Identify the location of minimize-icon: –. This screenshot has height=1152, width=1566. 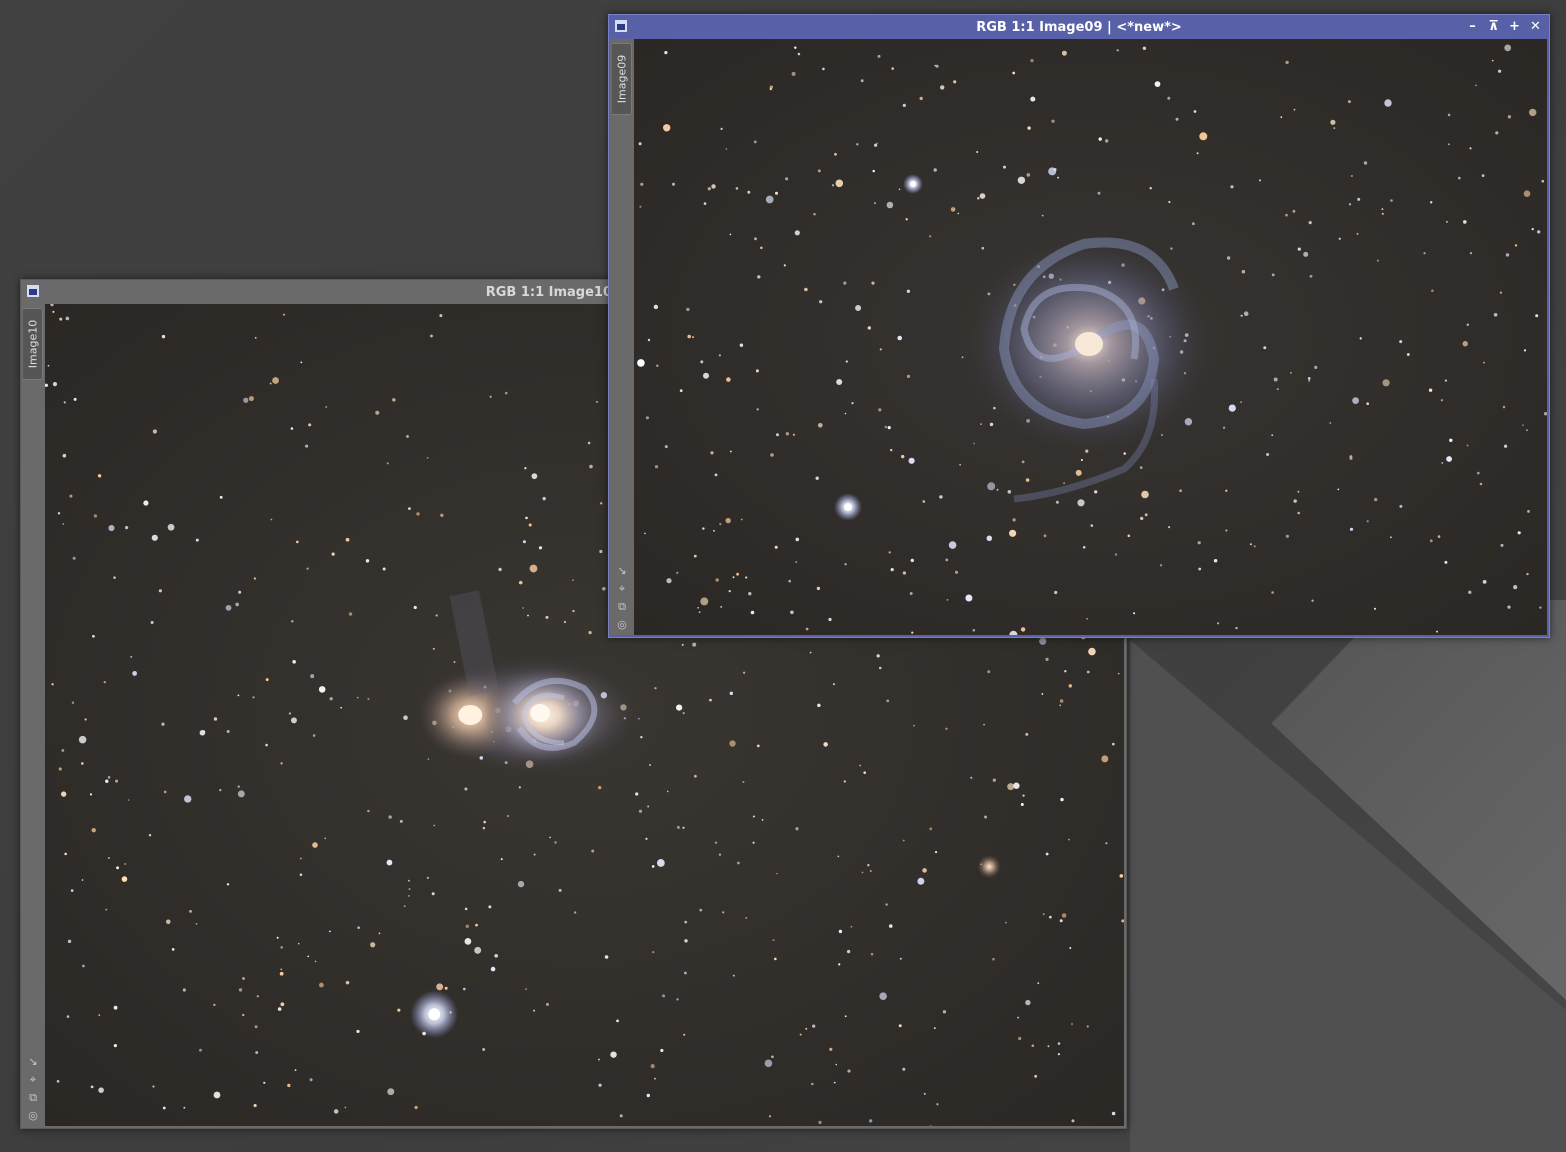
(1472, 26).